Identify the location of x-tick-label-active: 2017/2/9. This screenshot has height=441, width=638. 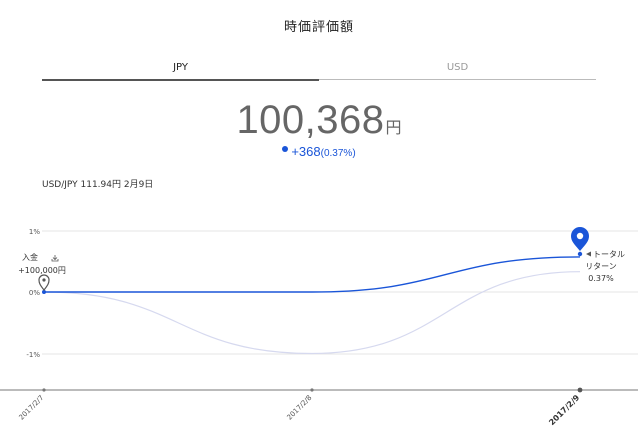
(564, 410).